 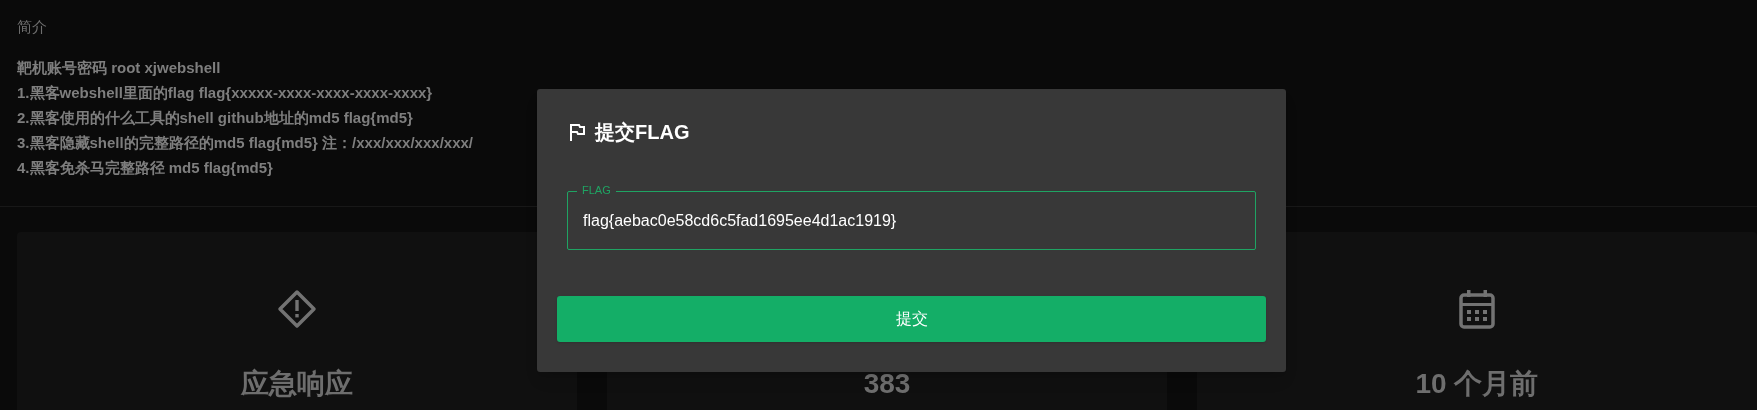 What do you see at coordinates (297, 383) in the screenshot?
I see `stat-value: 应急响应` at bounding box center [297, 383].